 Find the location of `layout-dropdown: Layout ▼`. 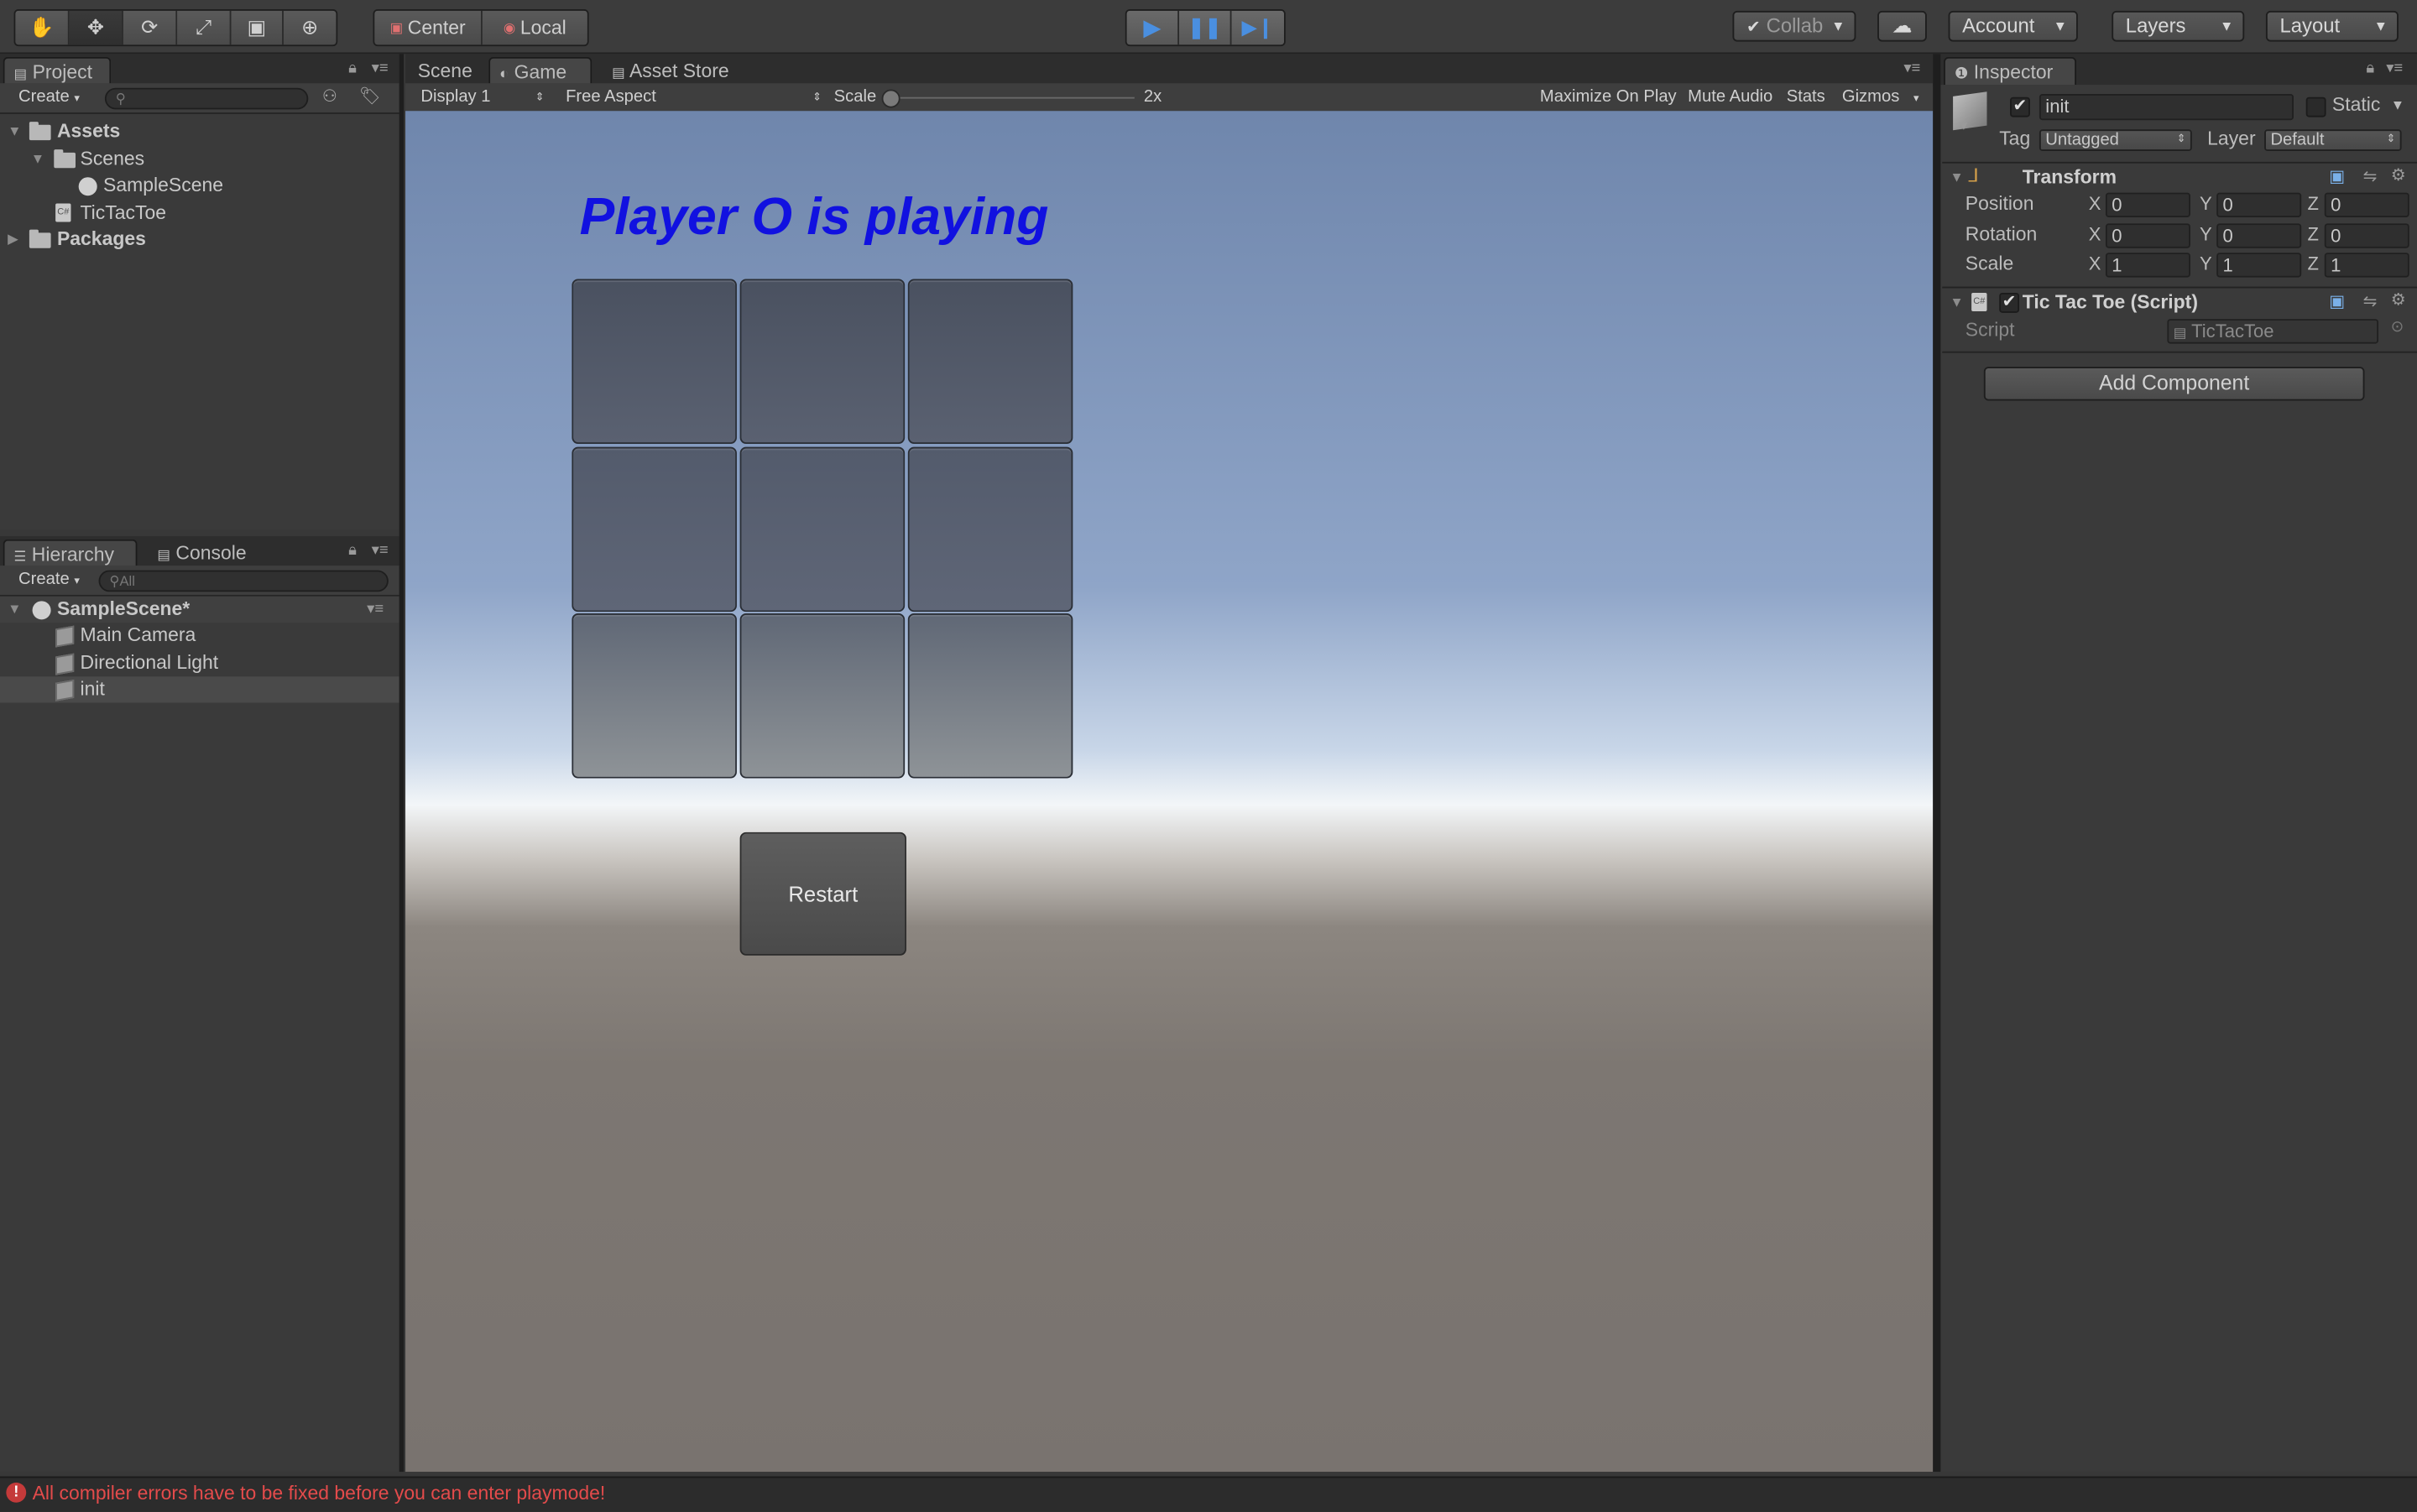

layout-dropdown: Layout ▼ is located at coordinates (2332, 26).